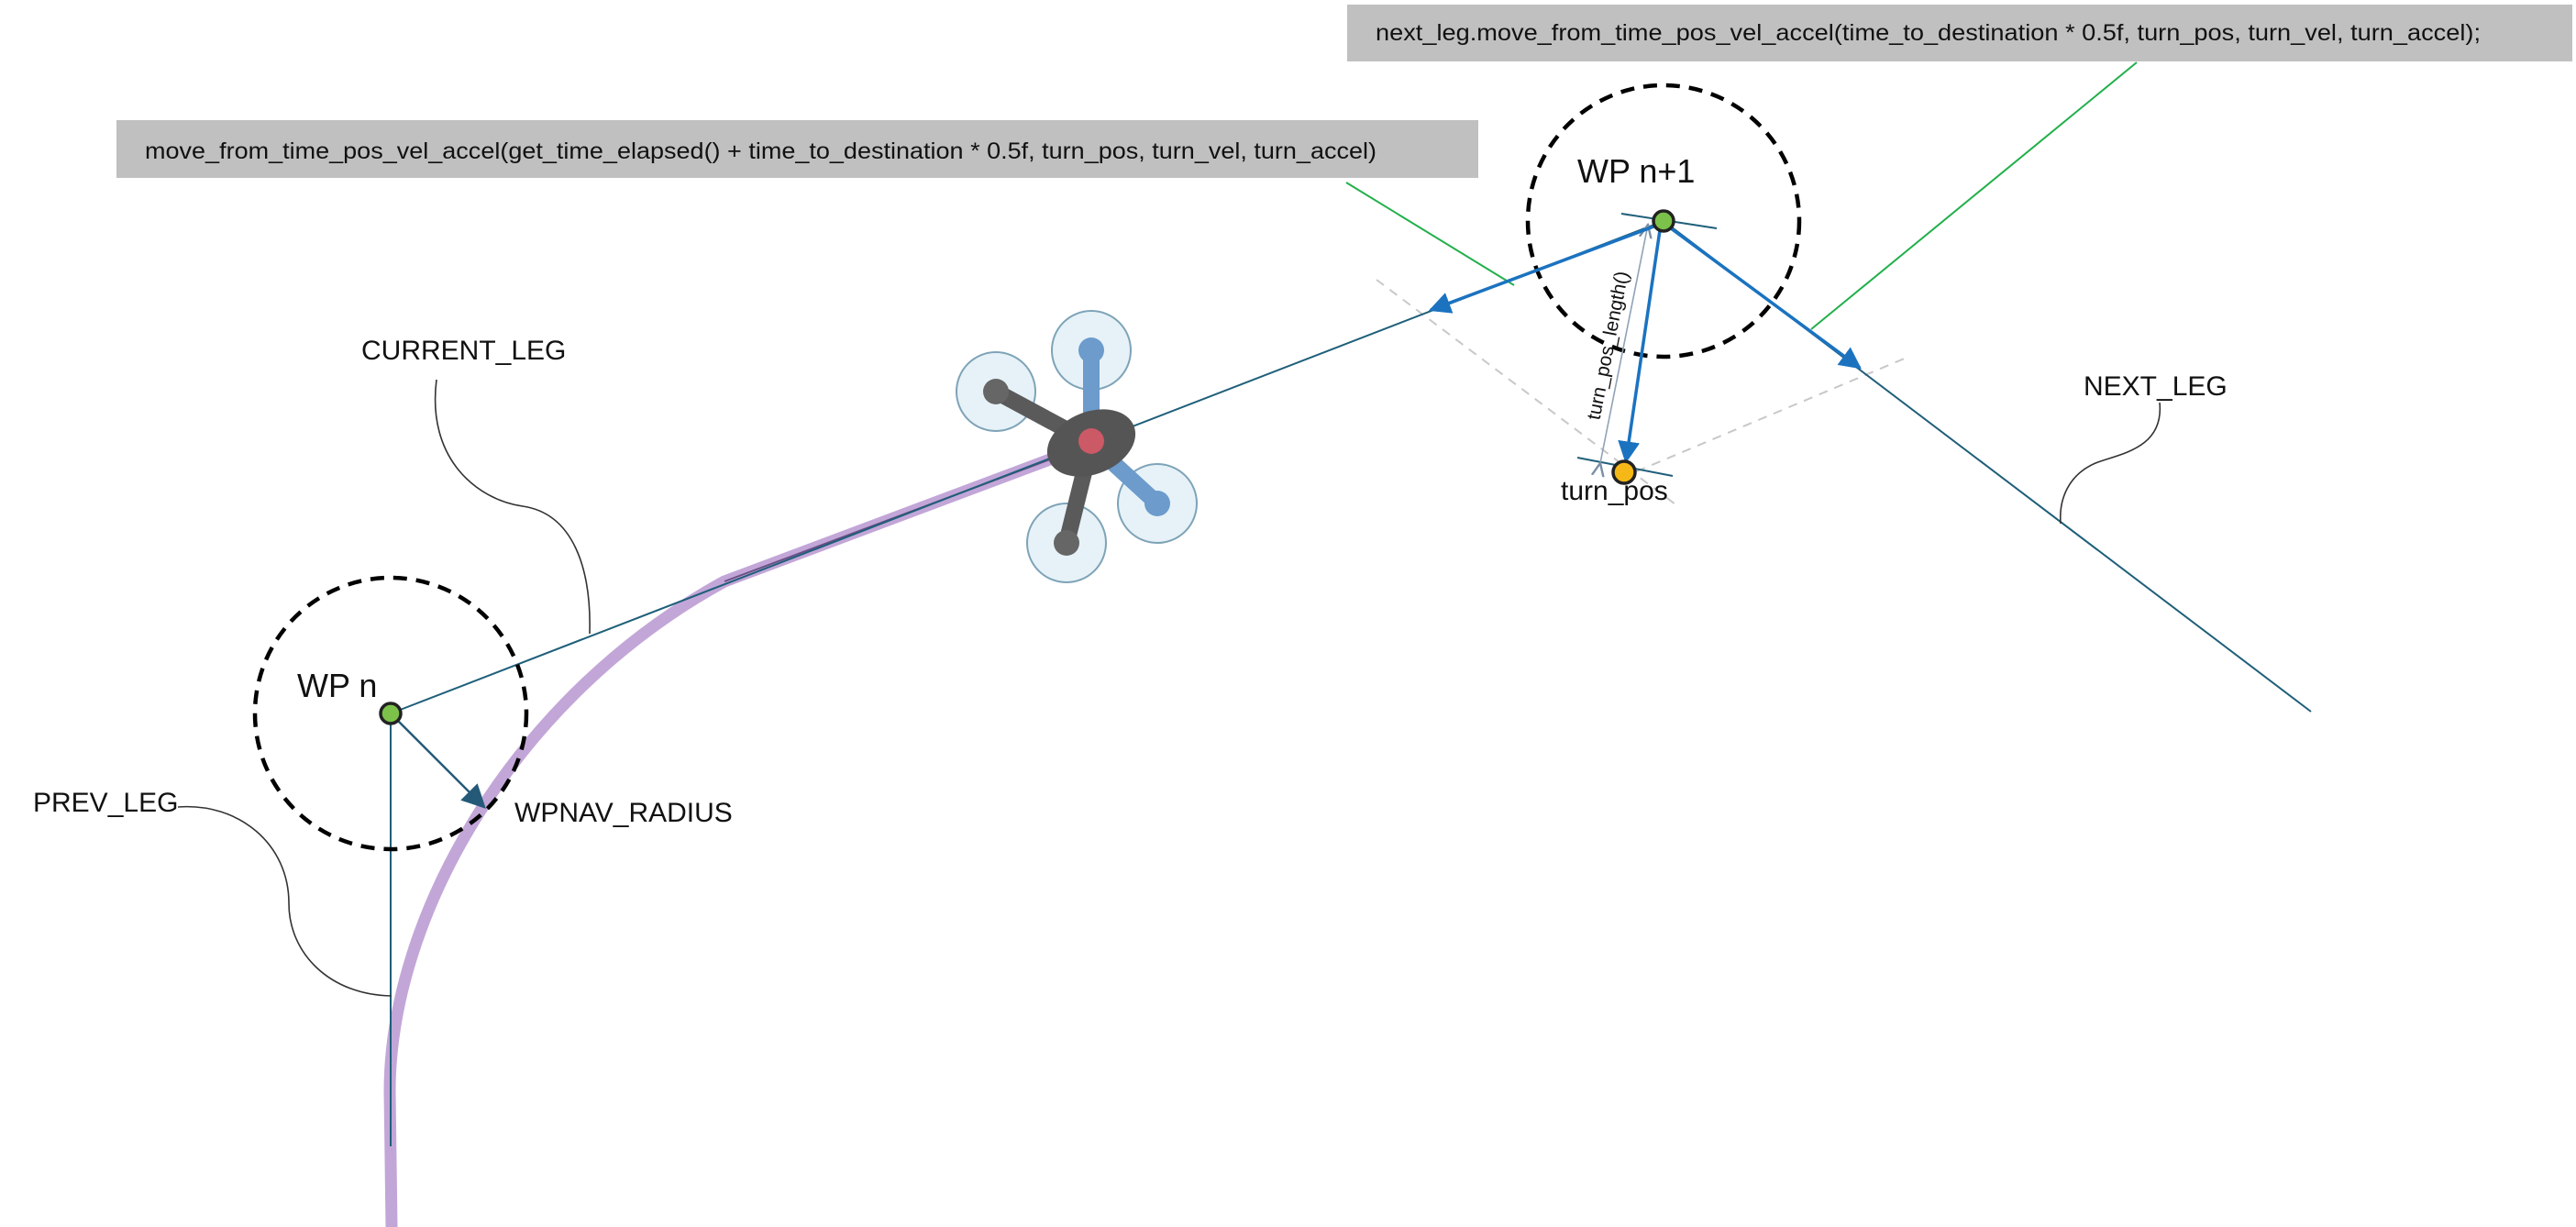 The height and width of the screenshot is (1227, 2576). Describe the element at coordinates (1608, 346) in the screenshot. I see `turn-pos-length-label: turn_pos_length()` at that location.